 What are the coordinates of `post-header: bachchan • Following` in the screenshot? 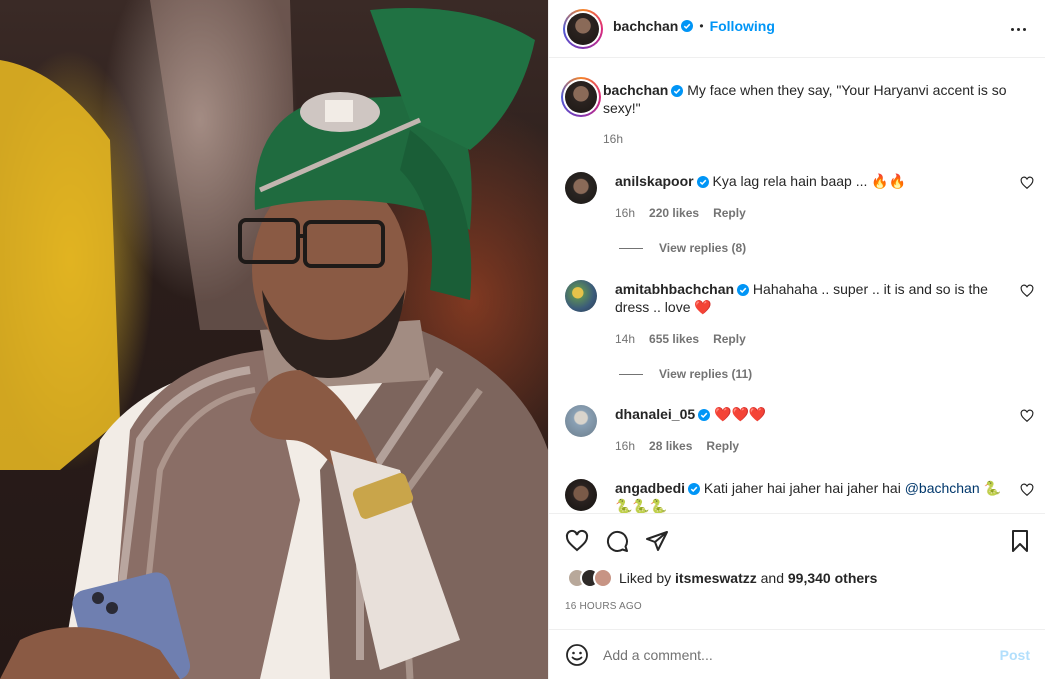 It's located at (797, 29).